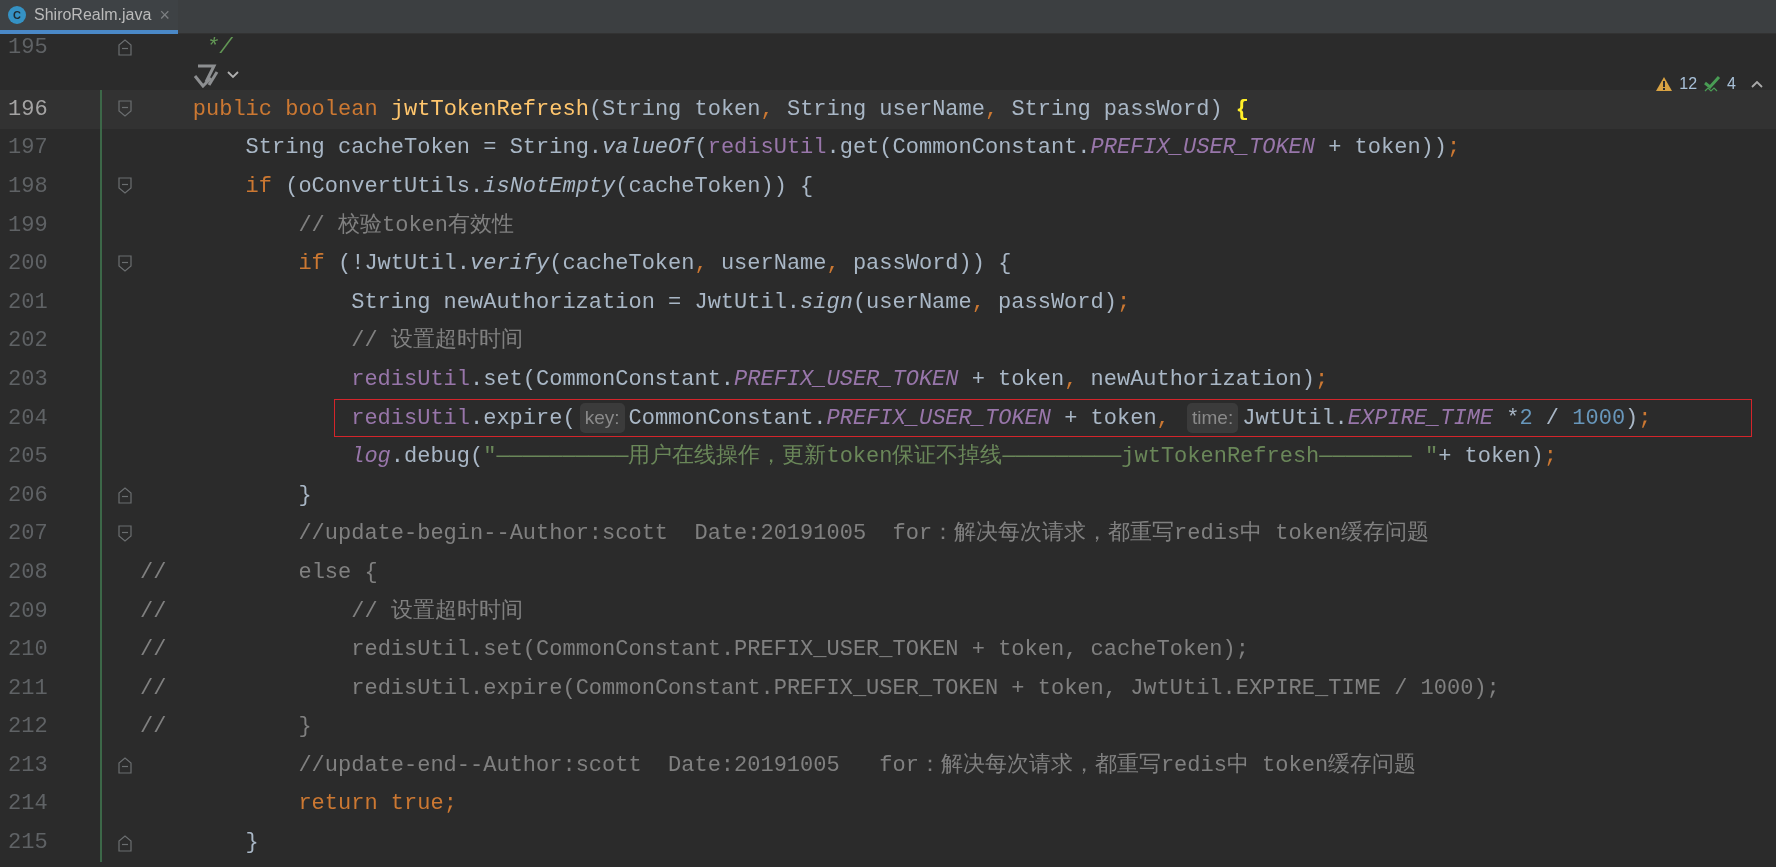 The height and width of the screenshot is (867, 1776). Describe the element at coordinates (28, 341) in the screenshot. I see `line-number: 202` at that location.